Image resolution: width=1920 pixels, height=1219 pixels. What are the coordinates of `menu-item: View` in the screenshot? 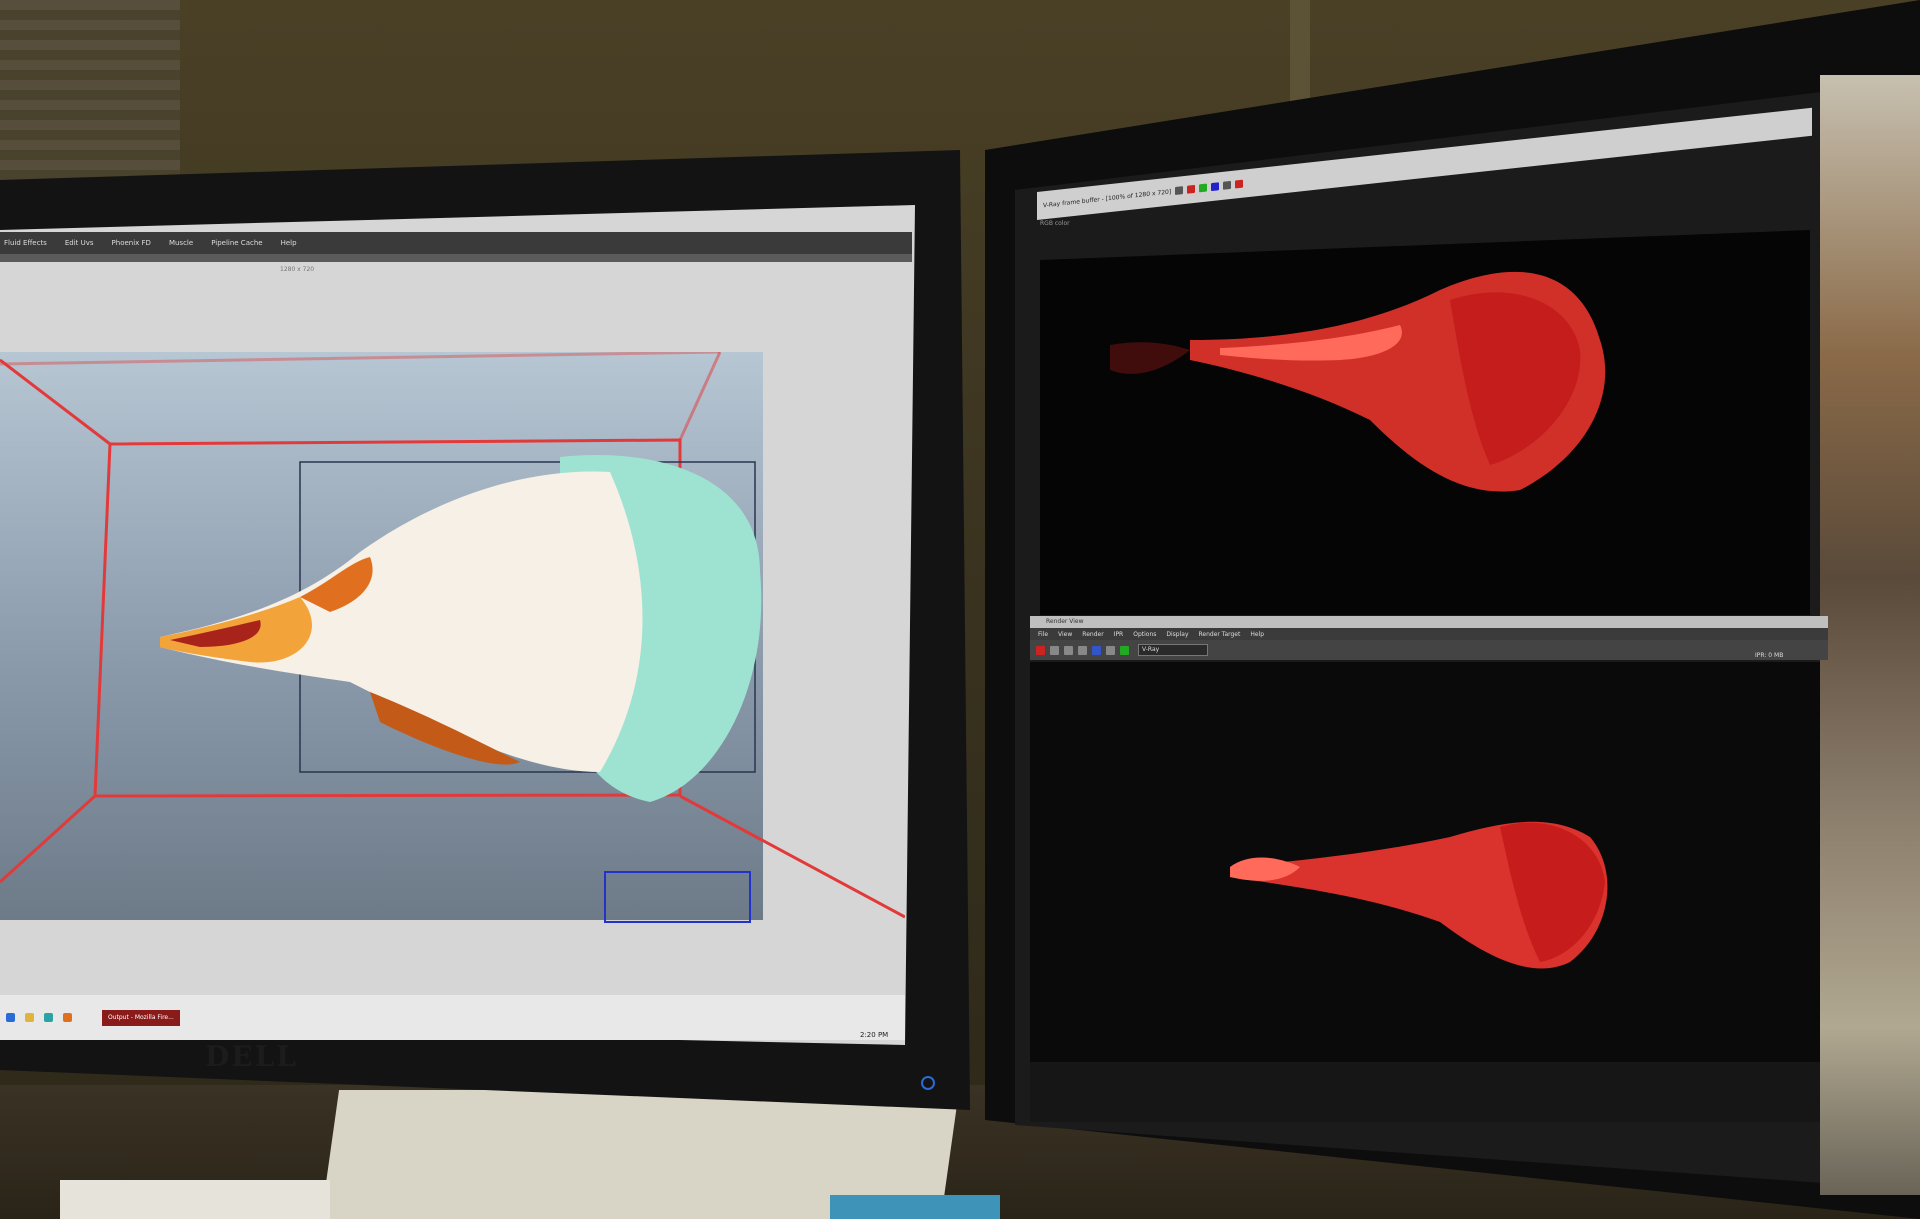 It's located at (1065, 634).